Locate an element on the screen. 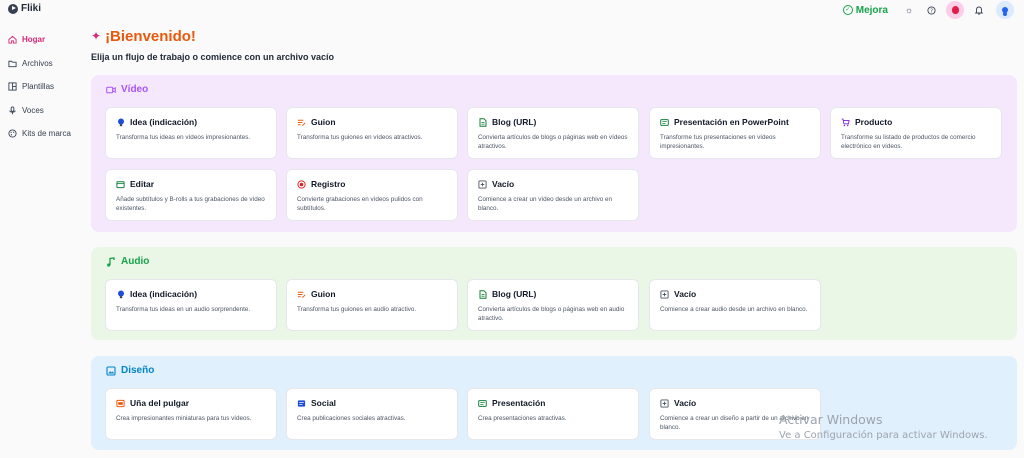 This screenshot has width=1024, height=458. section-title-label: Vídeo is located at coordinates (135, 89).